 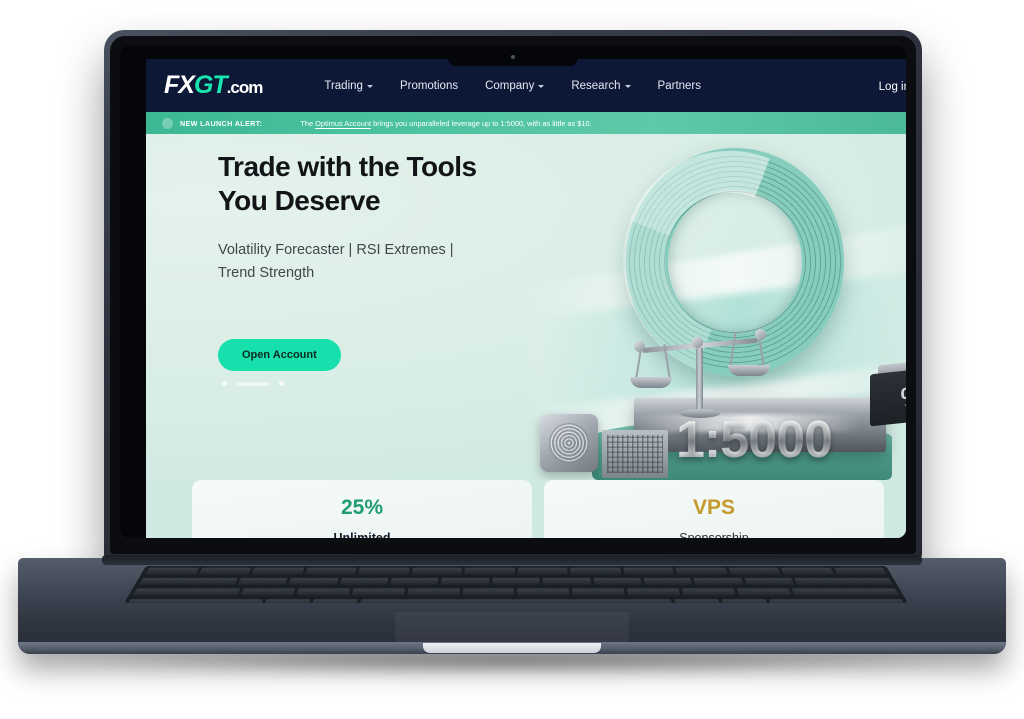 I want to click on coin-graphic, so click(x=569, y=443).